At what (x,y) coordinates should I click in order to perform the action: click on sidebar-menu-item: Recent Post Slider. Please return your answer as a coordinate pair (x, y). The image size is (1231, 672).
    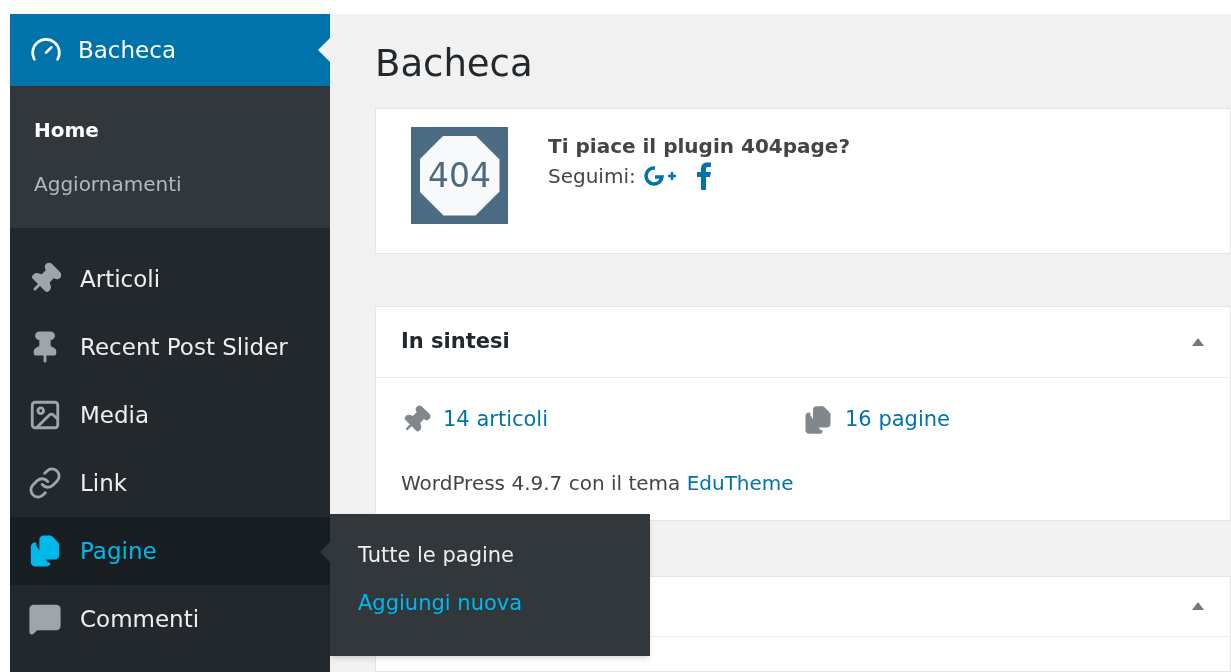
    Looking at the image, I should click on (170, 347).